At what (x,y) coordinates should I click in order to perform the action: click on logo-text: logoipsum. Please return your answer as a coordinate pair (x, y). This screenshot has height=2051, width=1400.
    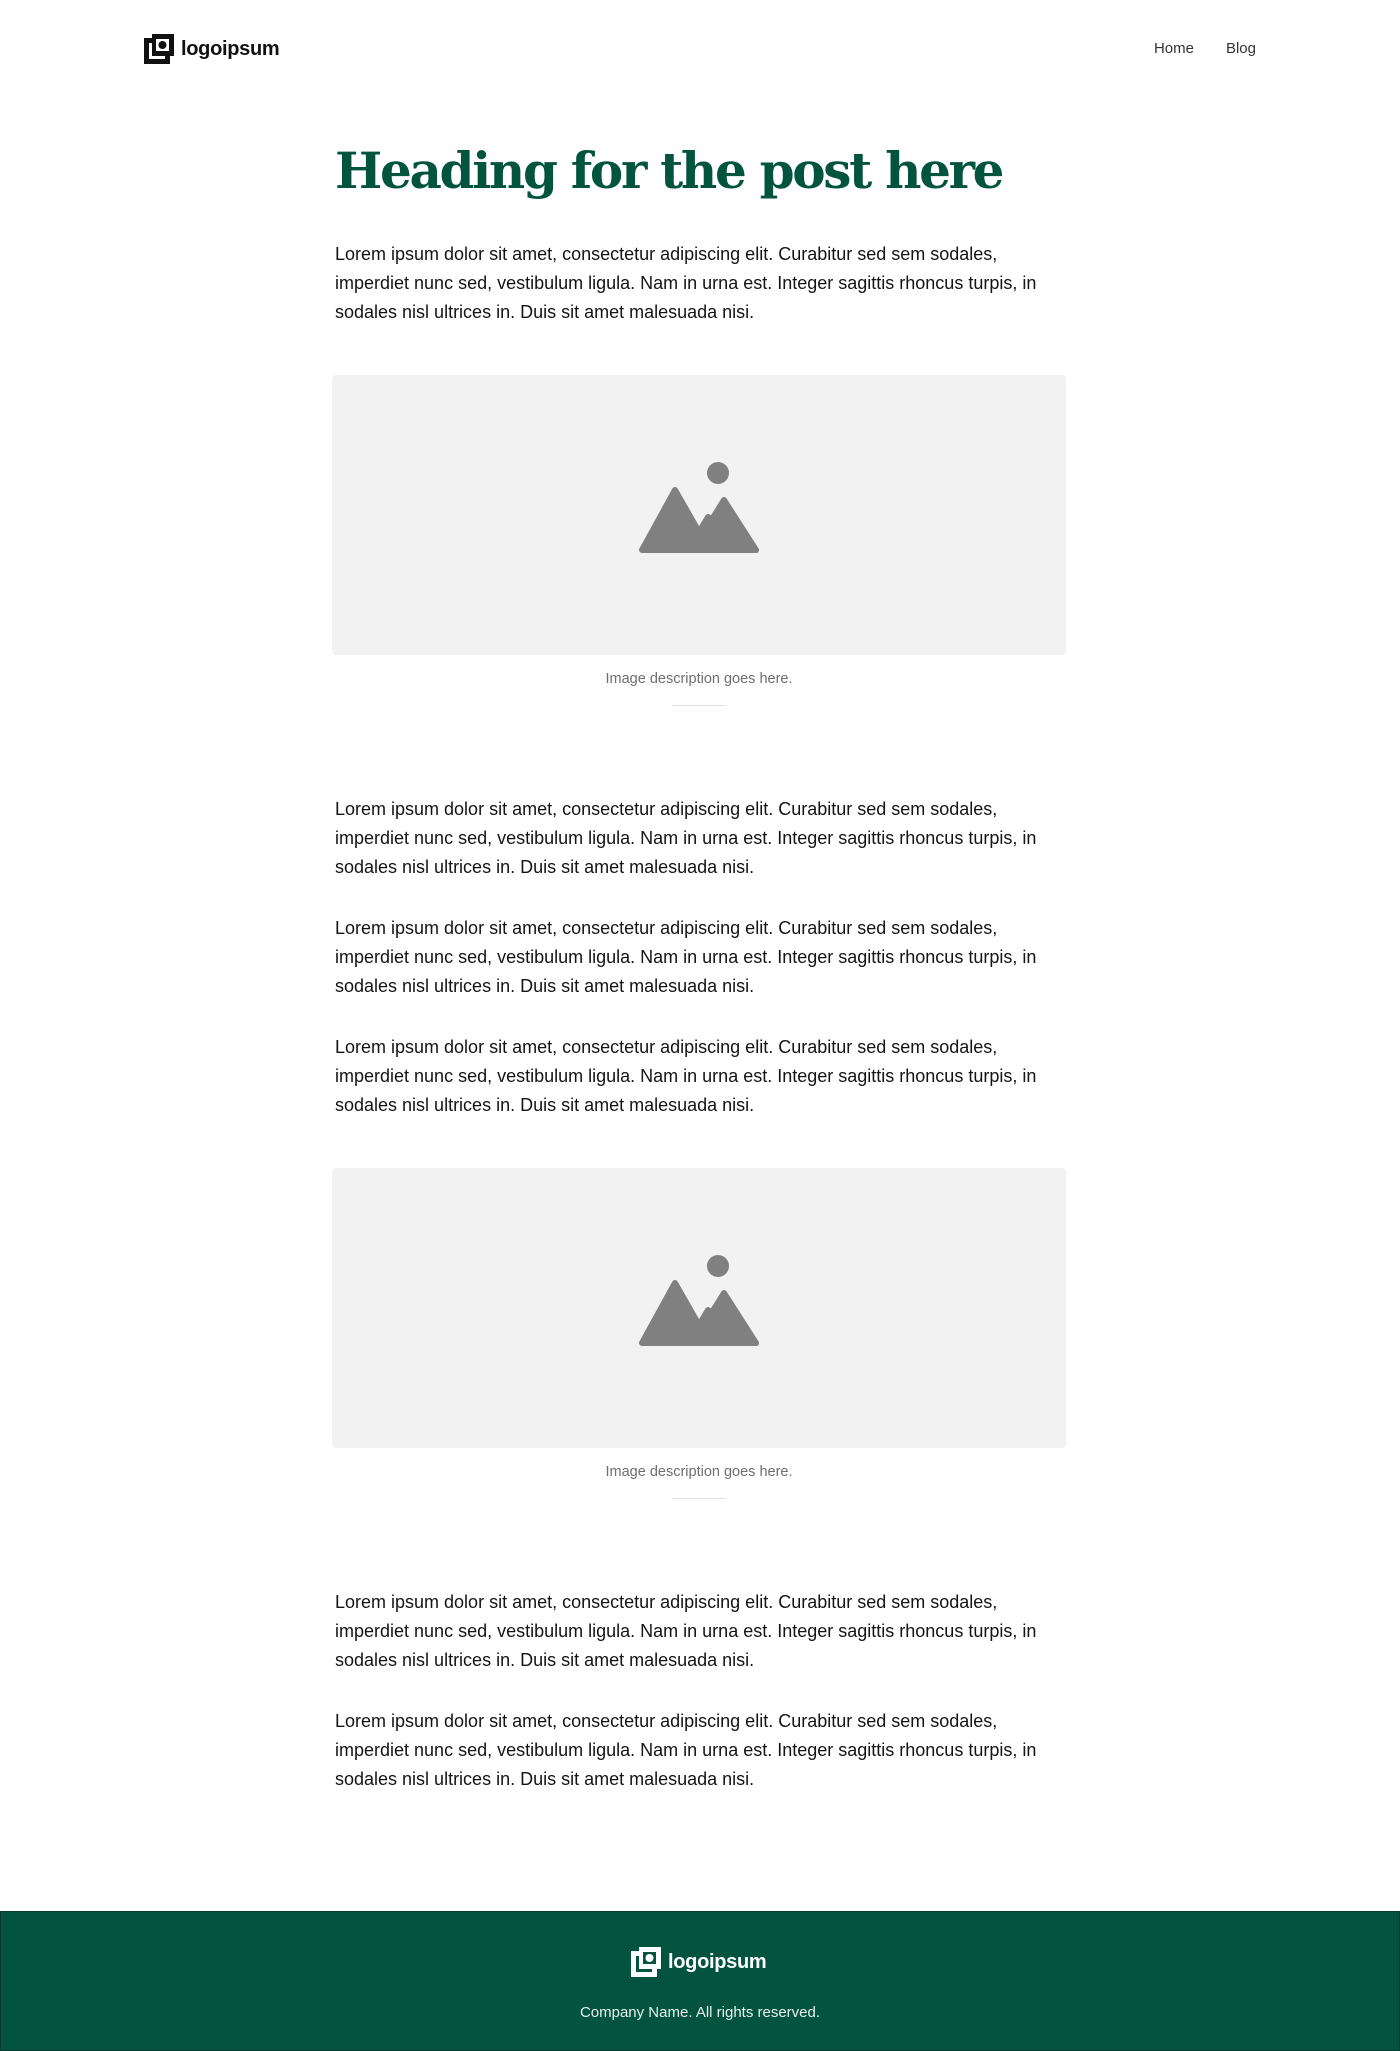
    Looking at the image, I should click on (230, 48).